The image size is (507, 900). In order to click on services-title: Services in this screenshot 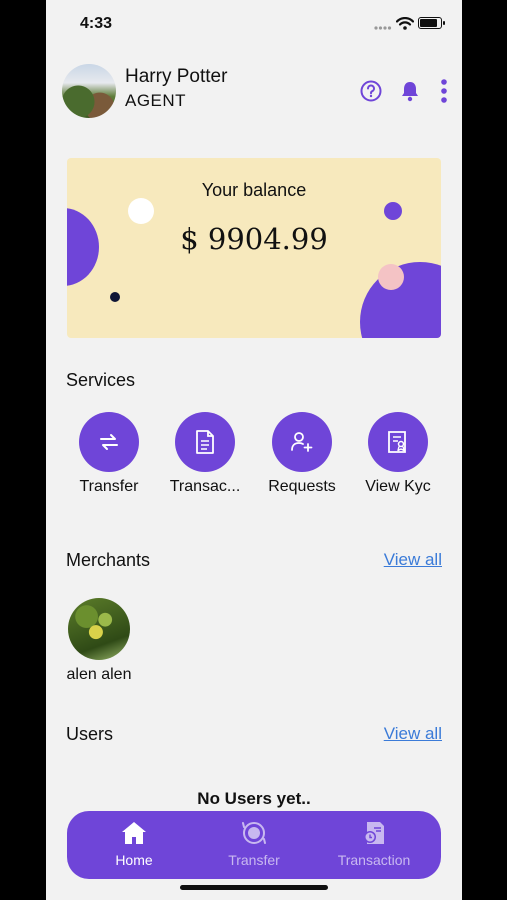, I will do `click(101, 380)`.